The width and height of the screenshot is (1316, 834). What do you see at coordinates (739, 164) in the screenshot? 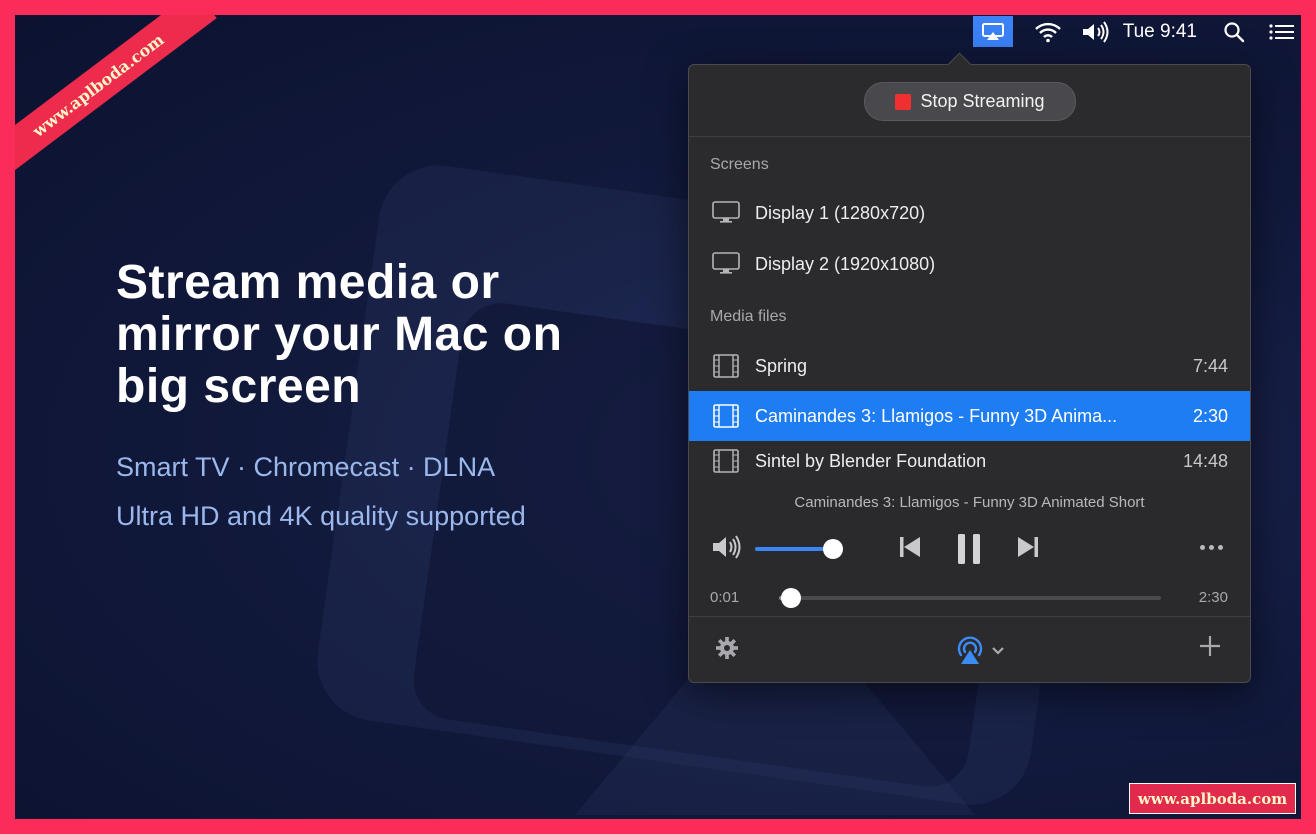
I see `screens-header: Screens` at bounding box center [739, 164].